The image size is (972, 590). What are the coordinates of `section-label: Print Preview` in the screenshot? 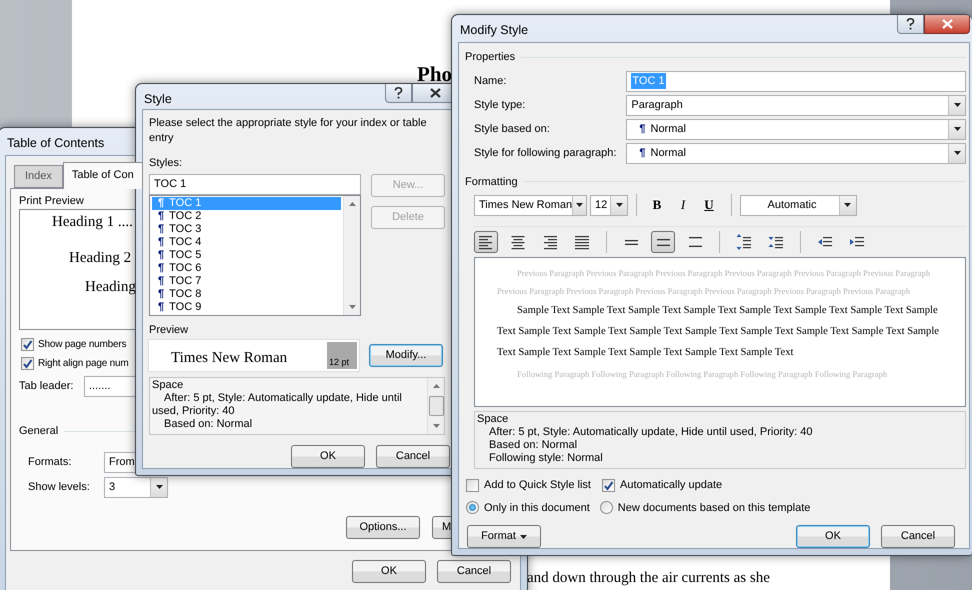 It's located at (51, 201).